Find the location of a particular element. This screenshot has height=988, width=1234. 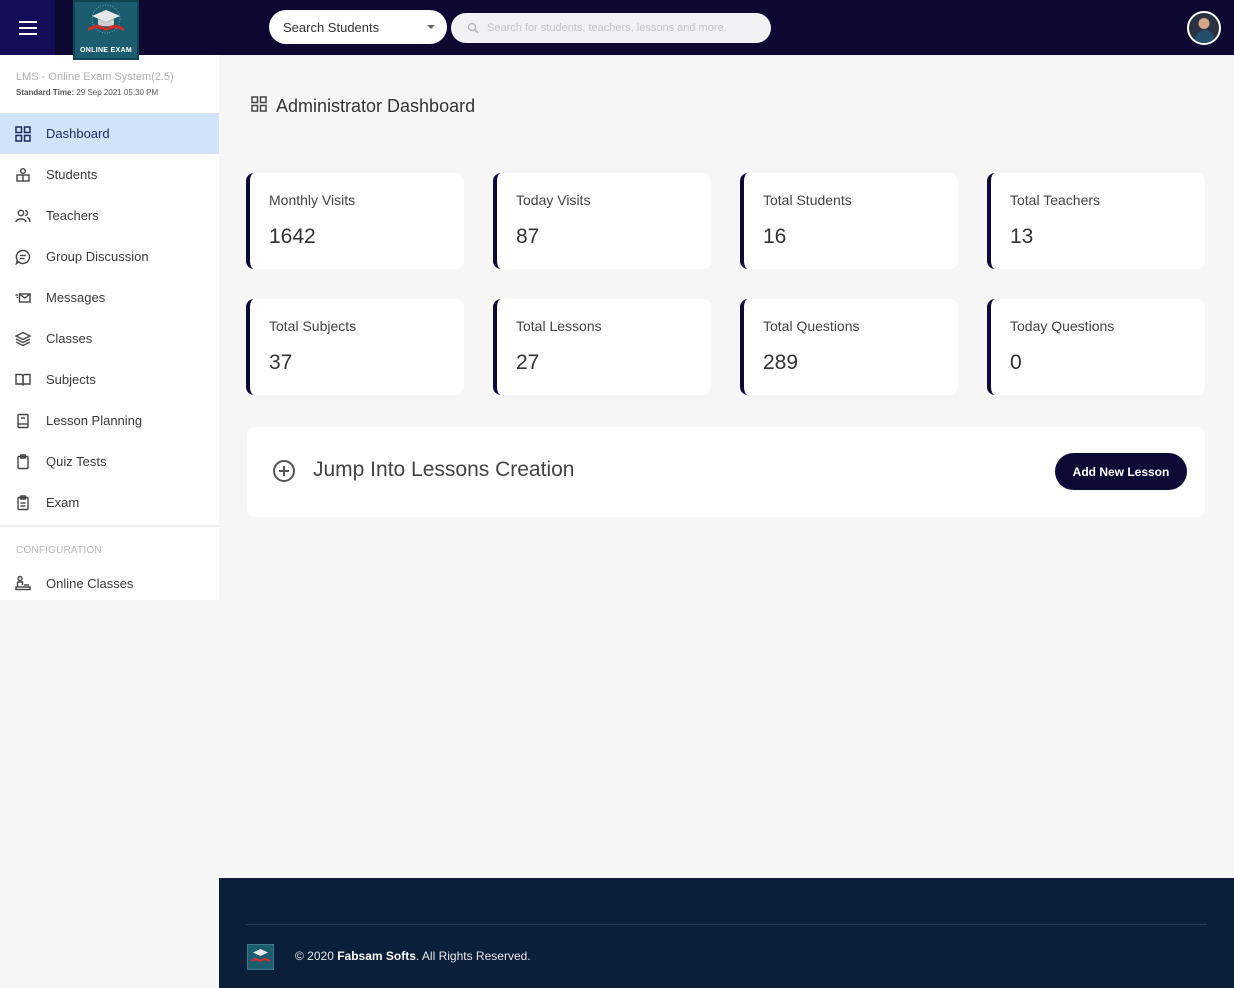

sidebar-item-messages: Messages is located at coordinates (109, 297).